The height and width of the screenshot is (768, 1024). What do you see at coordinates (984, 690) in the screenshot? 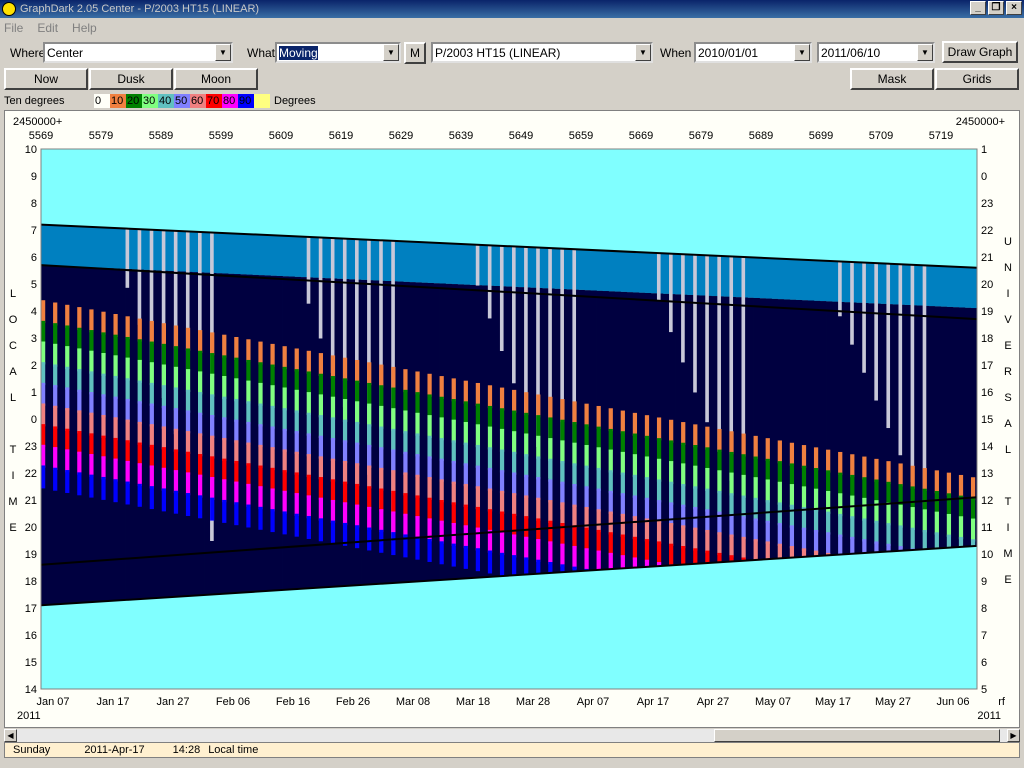
I see `ut-time-tick: 5` at bounding box center [984, 690].